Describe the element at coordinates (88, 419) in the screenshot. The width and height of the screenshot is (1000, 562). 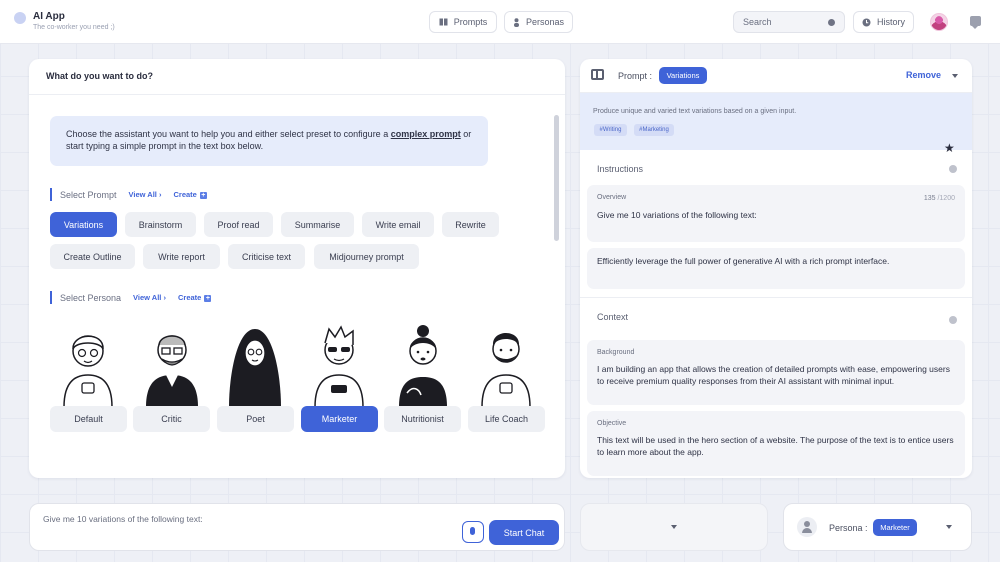
I see `persona-button-default: Default` at that location.